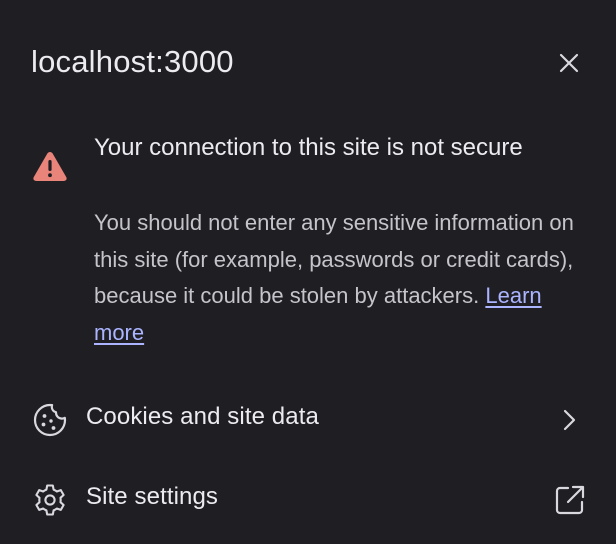 The height and width of the screenshot is (544, 616). I want to click on warning-icon, so click(50, 166).